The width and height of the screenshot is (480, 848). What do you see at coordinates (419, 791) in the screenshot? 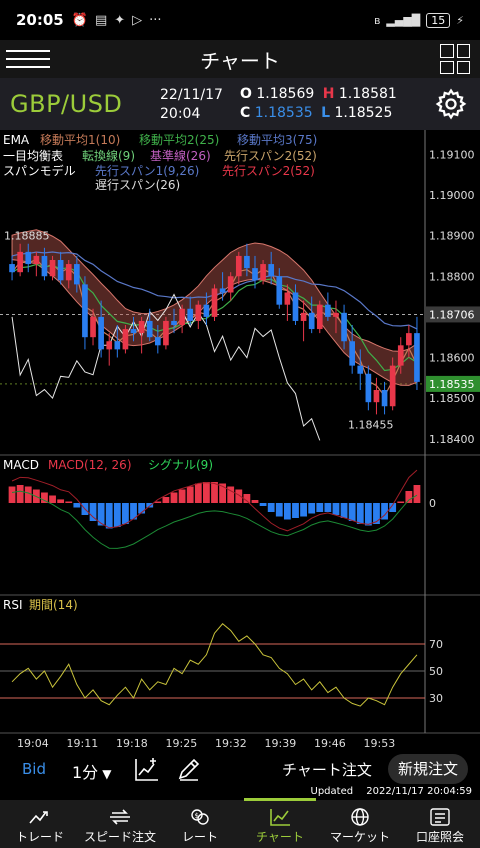
I see `updated-value: 2022/11/17 20:04:59` at bounding box center [419, 791].